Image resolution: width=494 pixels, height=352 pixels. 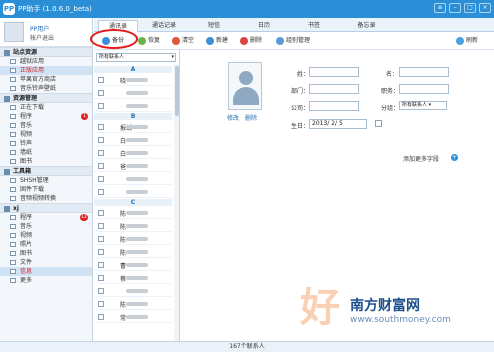 I want to click on menu-icon: ≡, so click(x=440, y=8).